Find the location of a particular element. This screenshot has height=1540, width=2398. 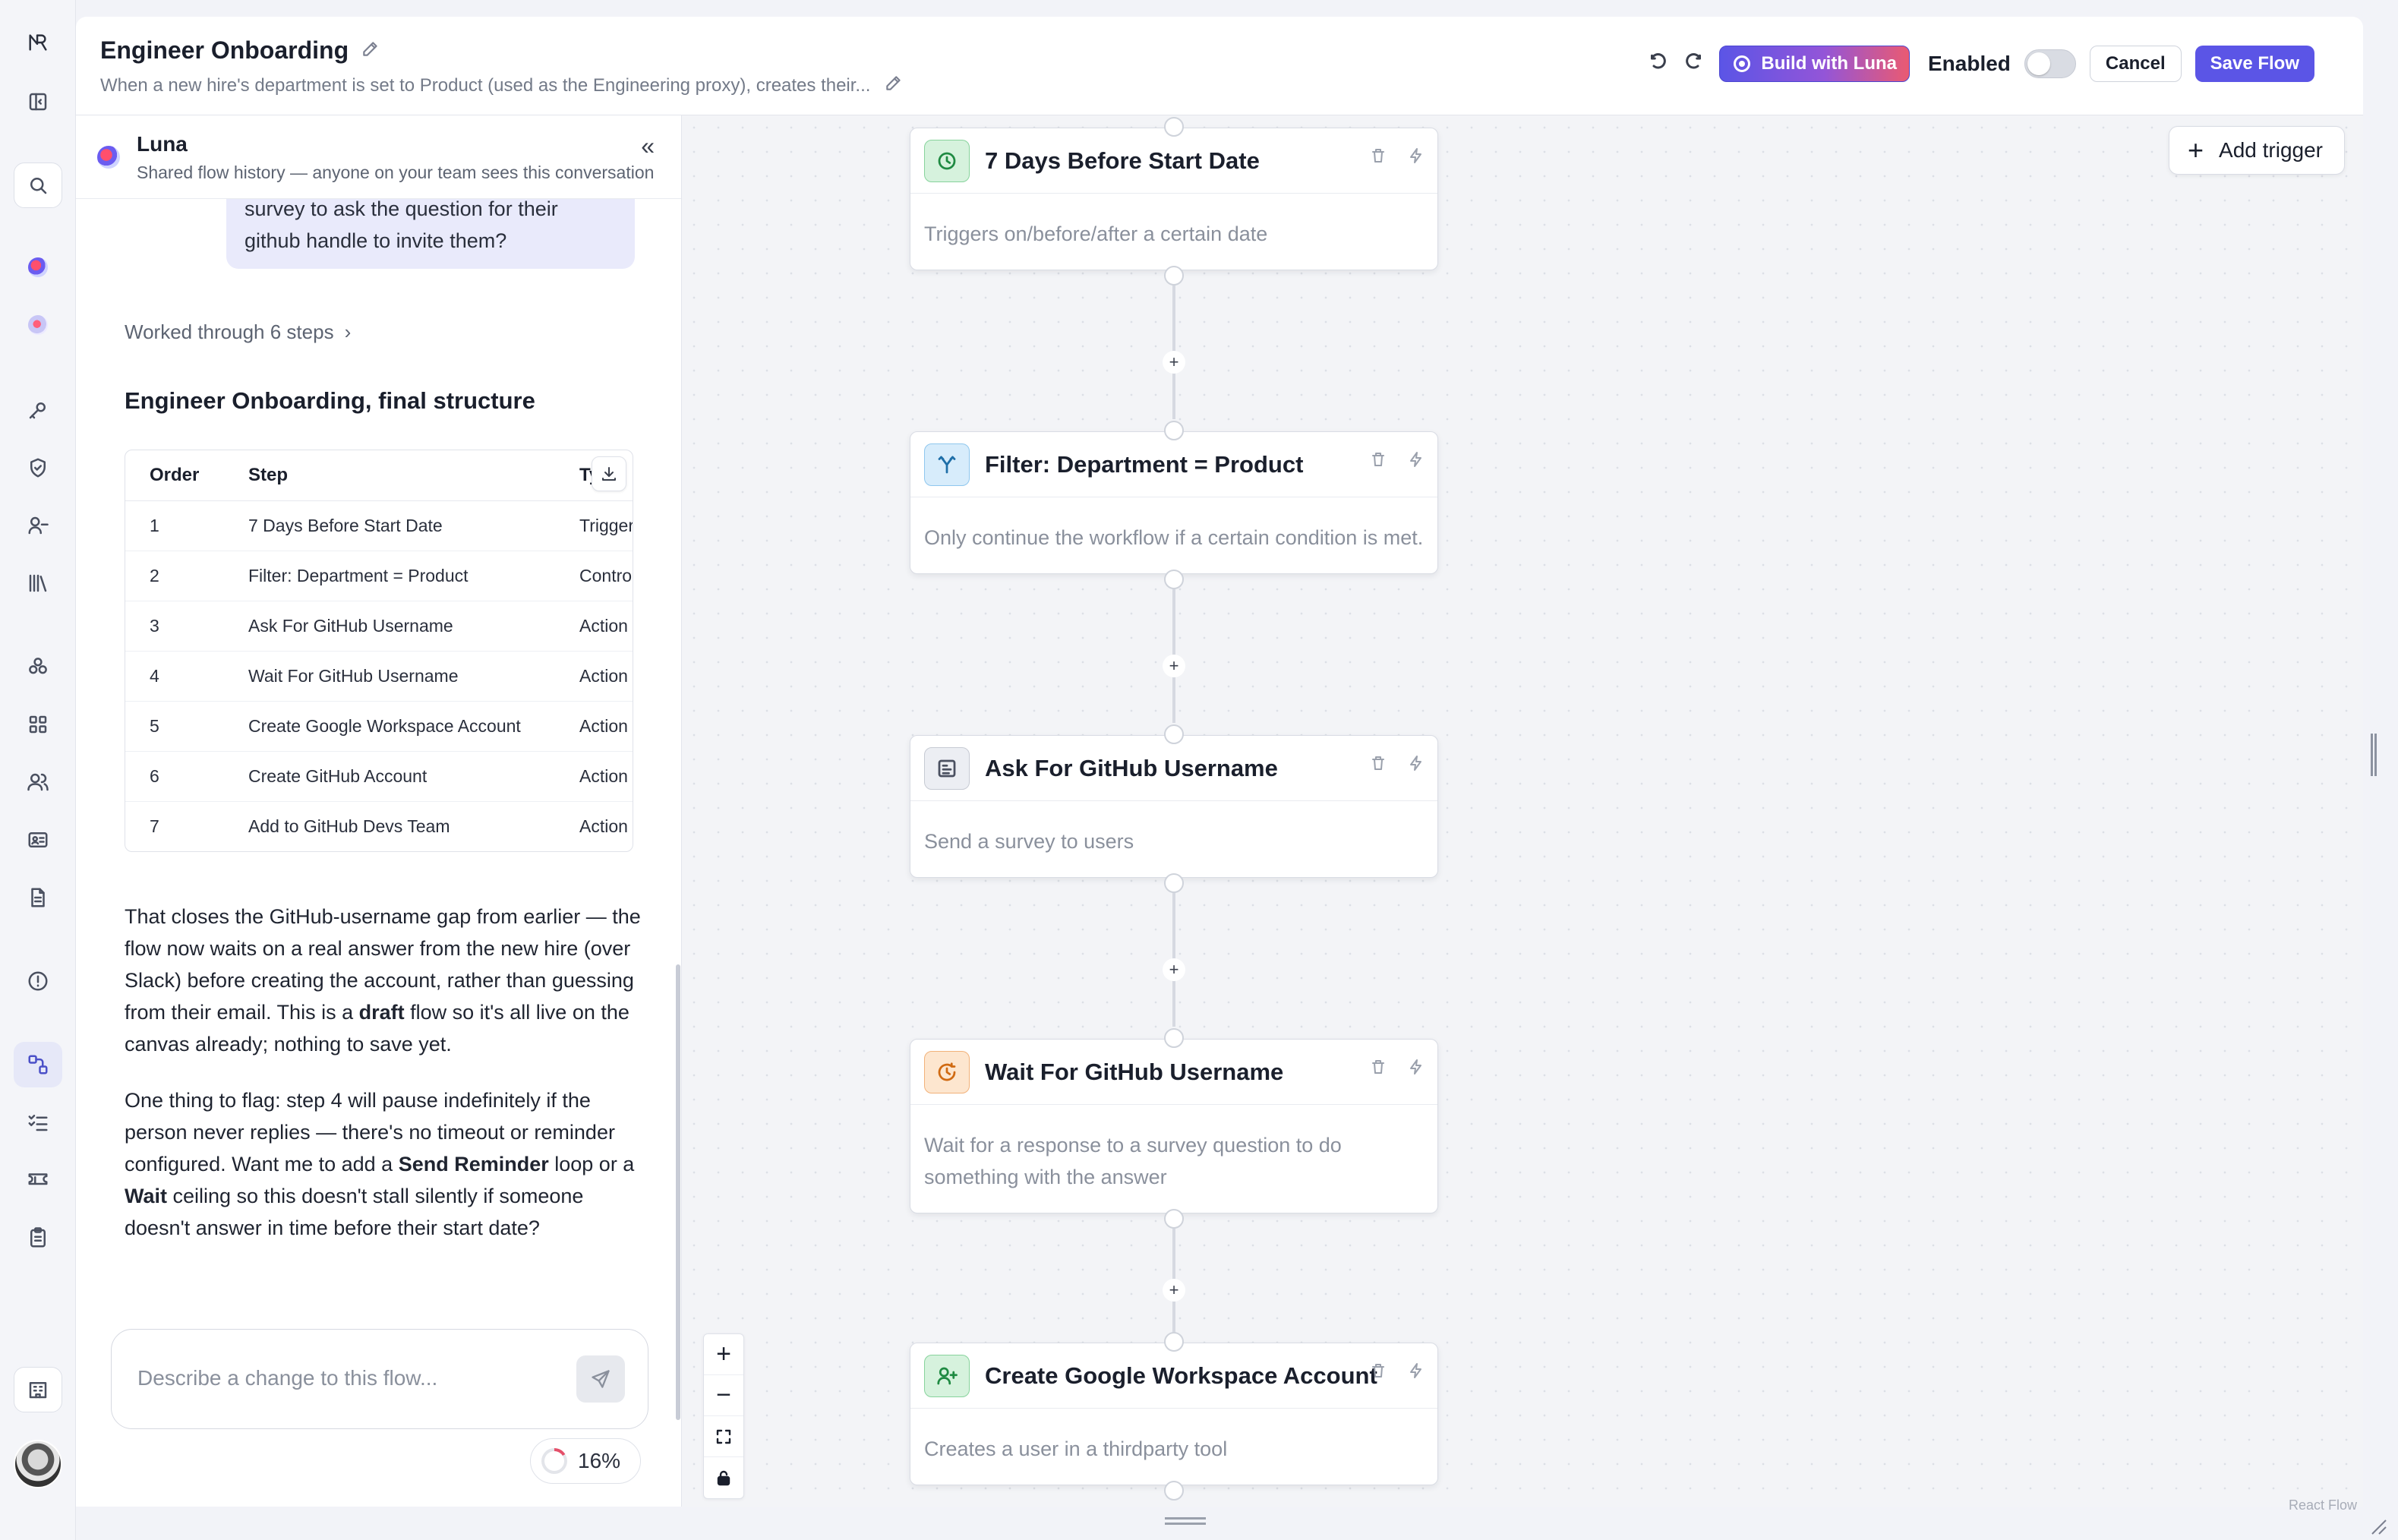

cell-order: 2 is located at coordinates (174, 576).